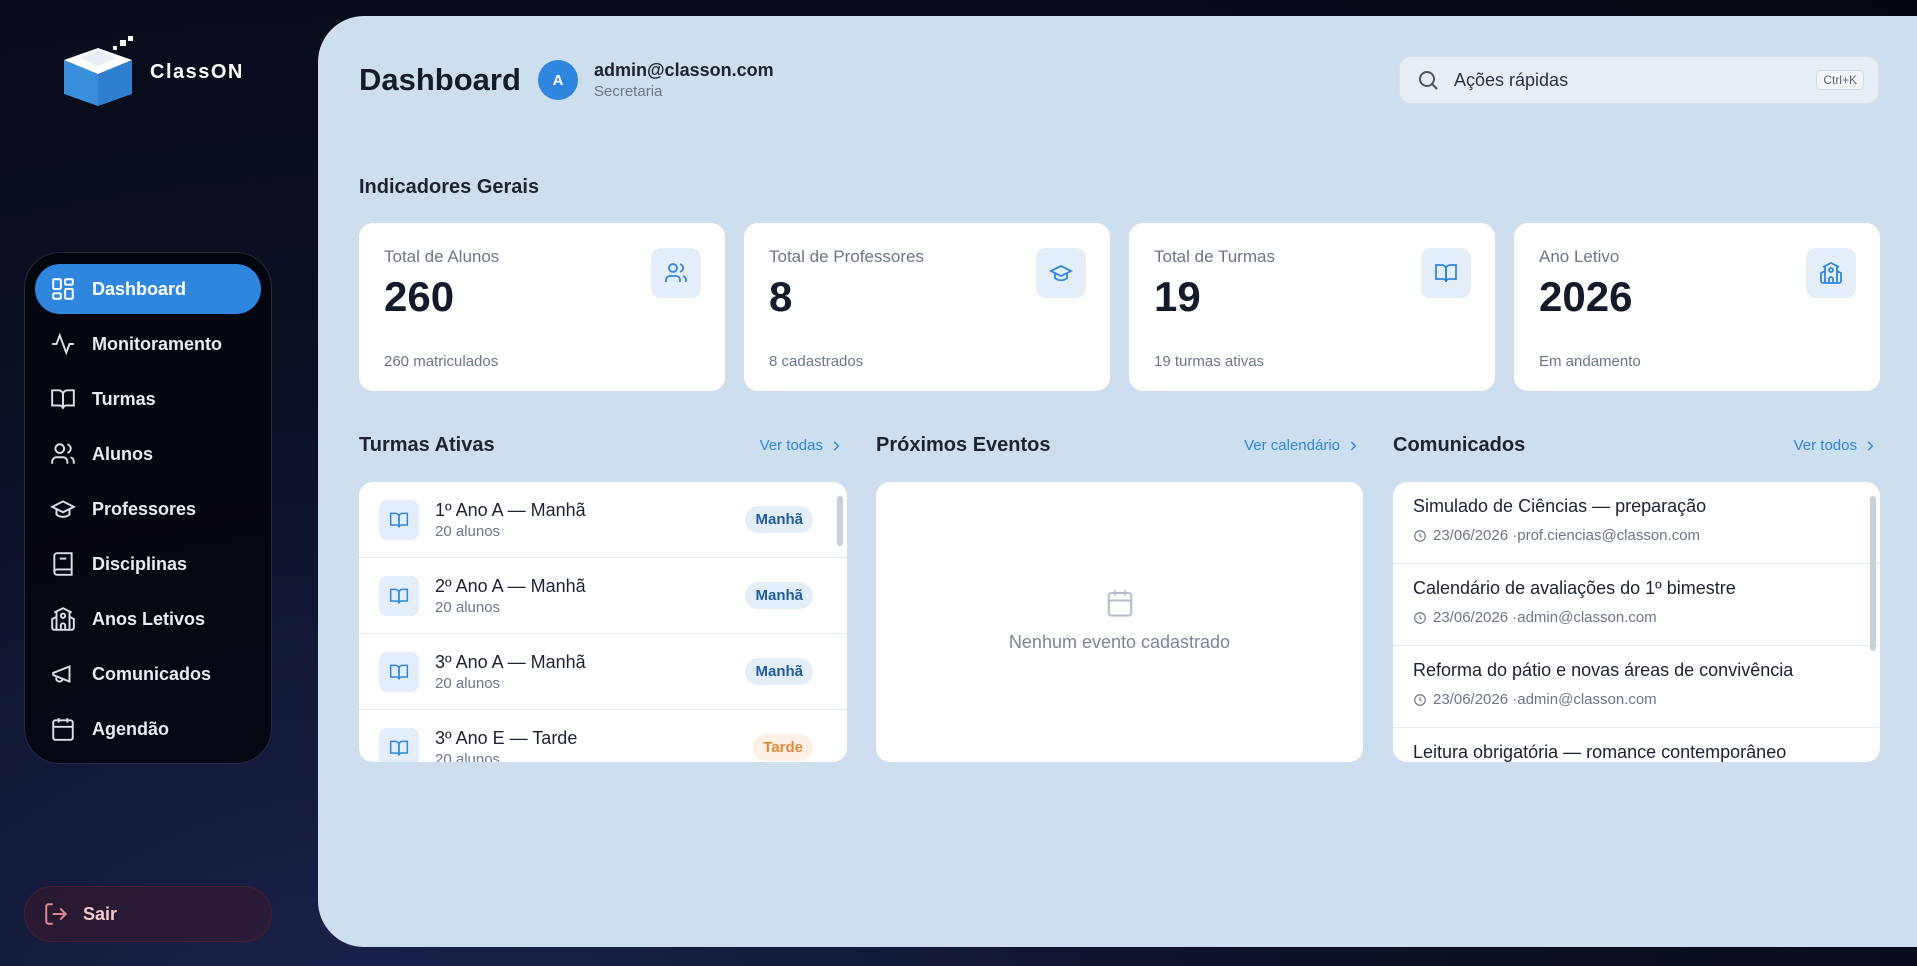 The width and height of the screenshot is (1917, 966). I want to click on user-email: admin@classon.com, so click(684, 70).